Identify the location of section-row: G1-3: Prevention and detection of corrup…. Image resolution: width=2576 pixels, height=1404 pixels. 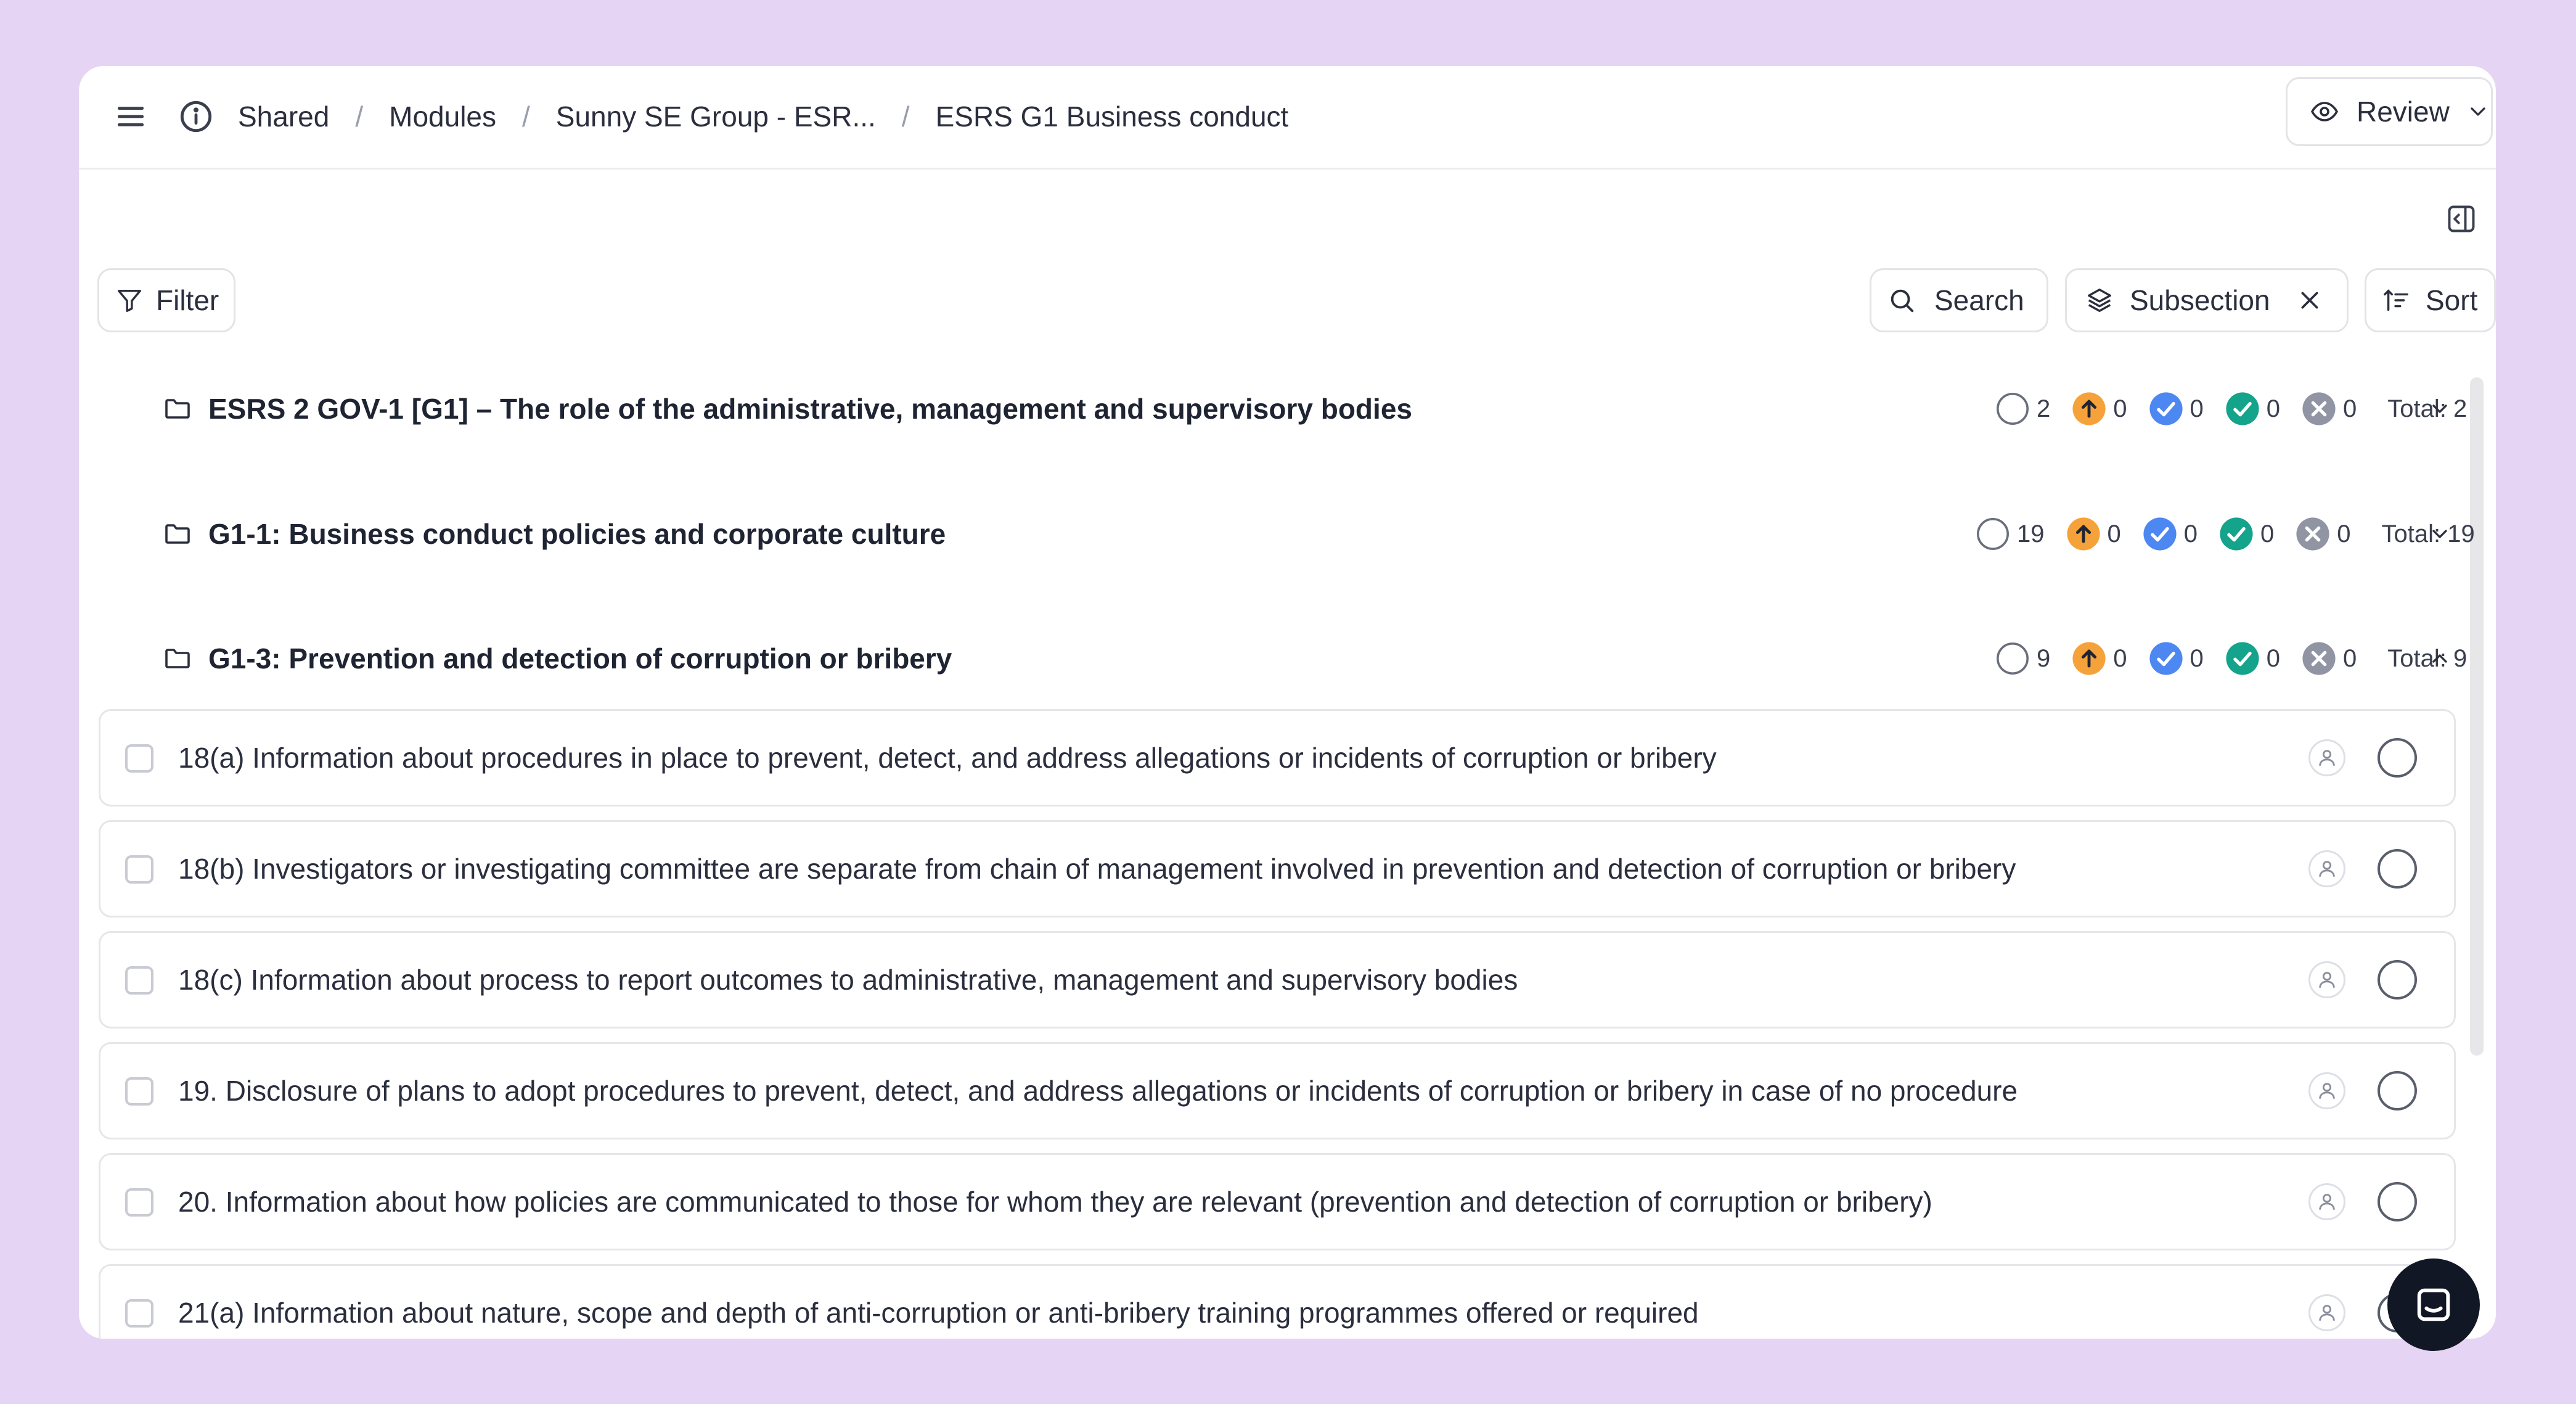
(1306, 658).